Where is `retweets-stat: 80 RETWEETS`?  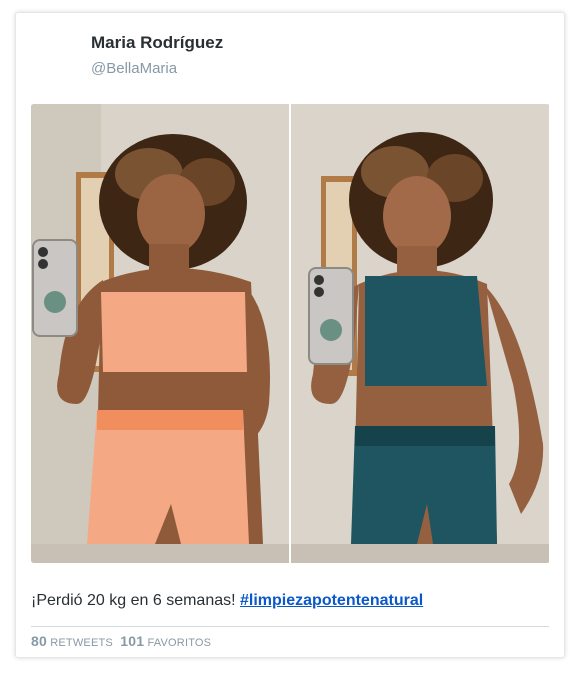 retweets-stat: 80 RETWEETS is located at coordinates (72, 641).